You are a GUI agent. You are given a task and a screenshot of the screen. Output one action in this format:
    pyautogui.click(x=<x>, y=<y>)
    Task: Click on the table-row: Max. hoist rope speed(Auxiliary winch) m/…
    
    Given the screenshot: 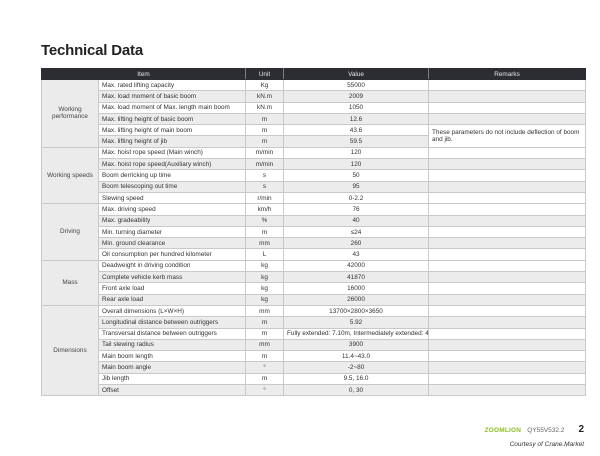 What is the action you would take?
    pyautogui.click(x=314, y=164)
    